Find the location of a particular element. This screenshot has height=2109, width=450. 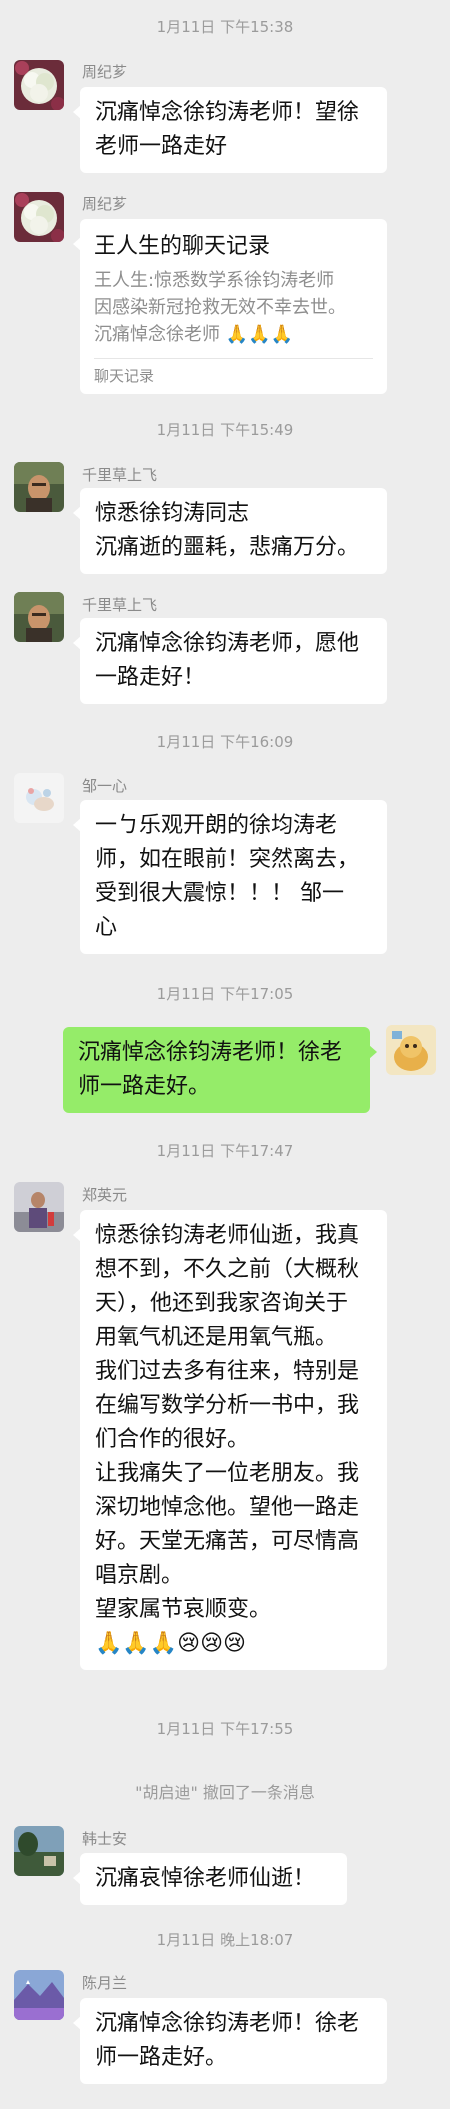

timestamp: 1月11日 下午15:38 is located at coordinates (225, 27).